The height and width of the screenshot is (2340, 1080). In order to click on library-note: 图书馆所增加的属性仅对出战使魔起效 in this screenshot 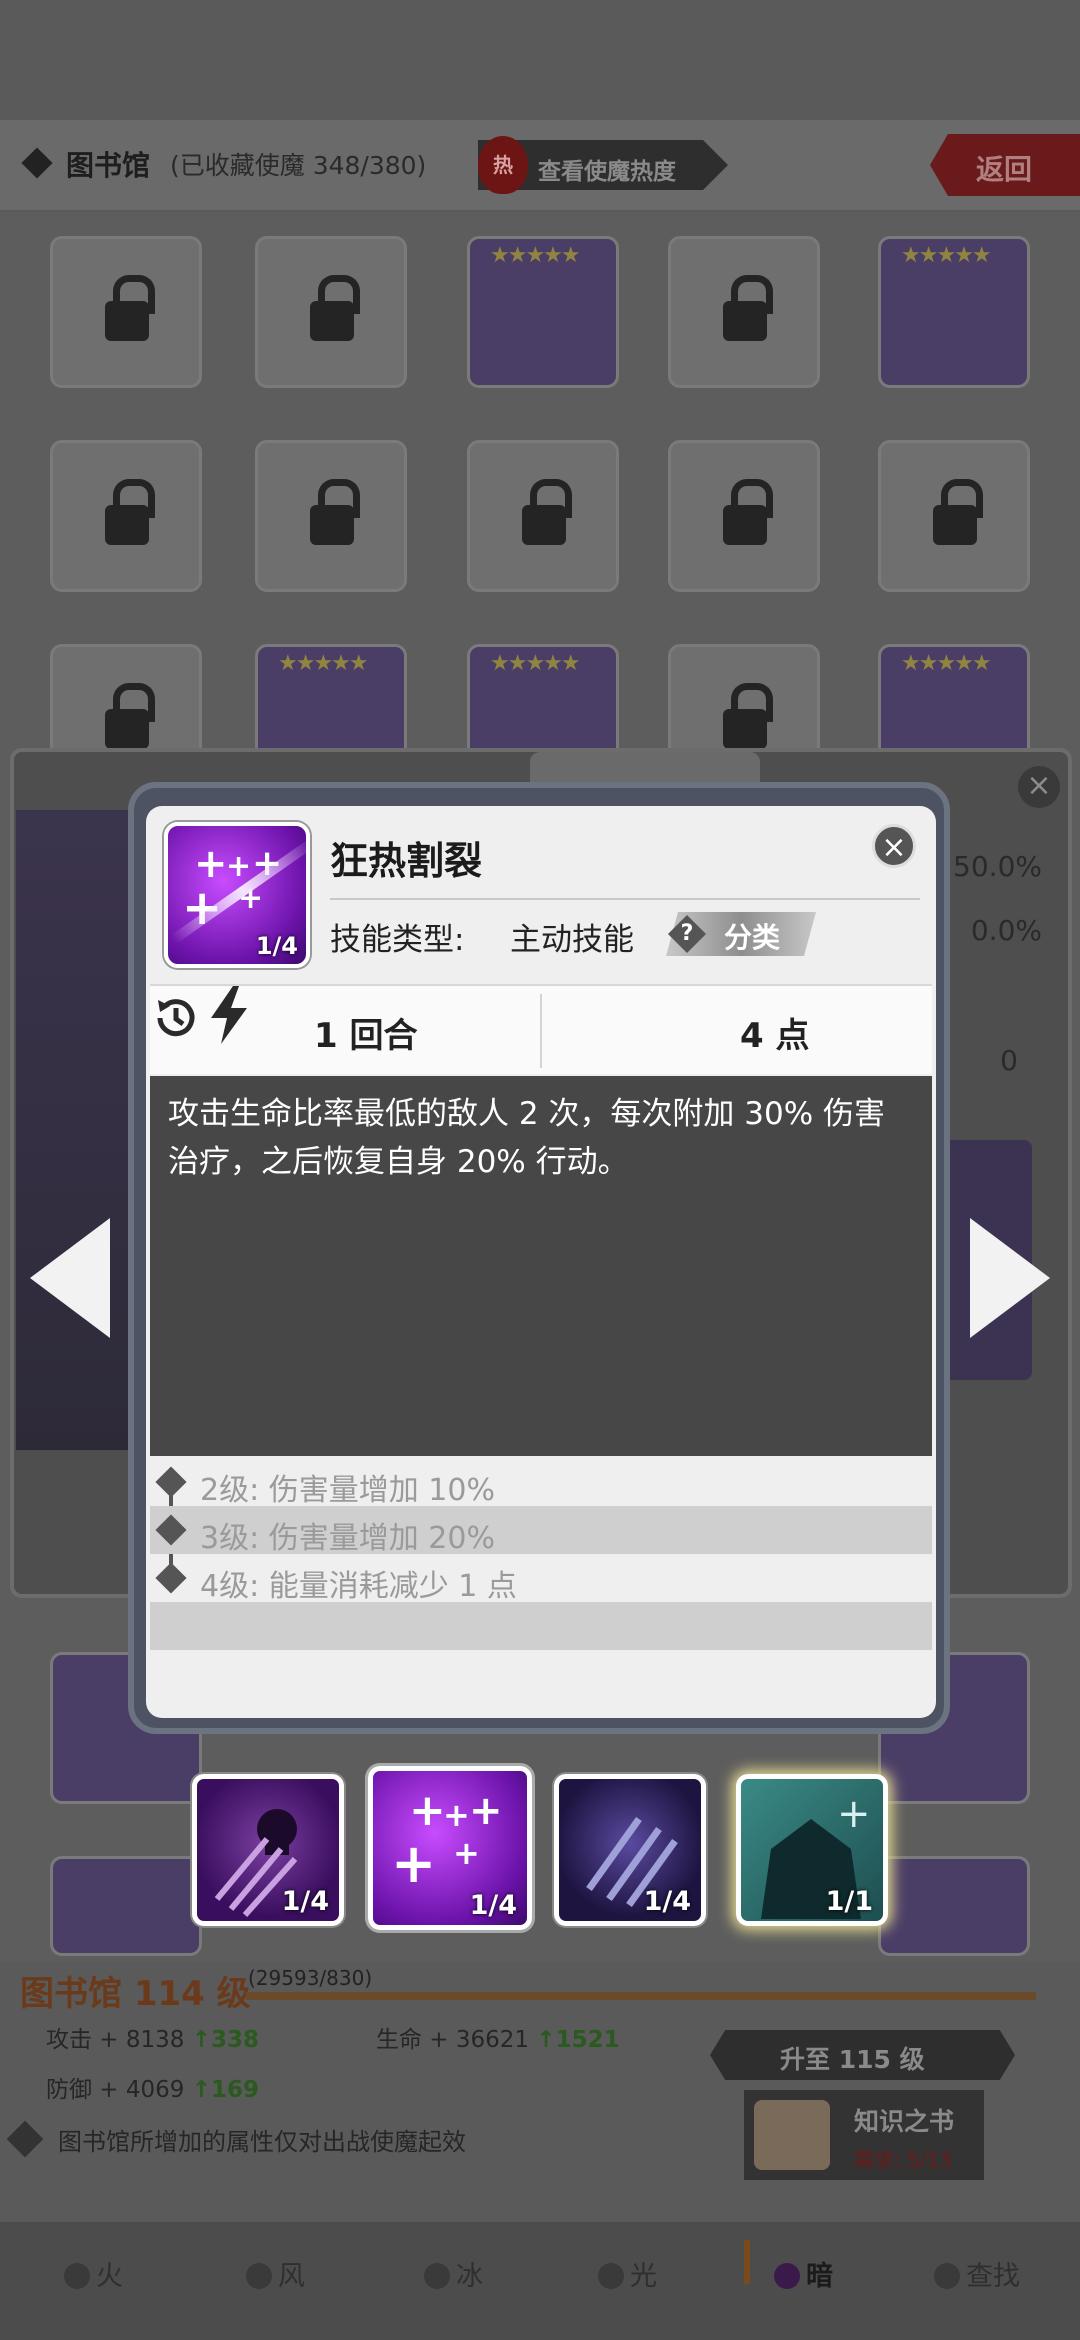, I will do `click(262, 2142)`.